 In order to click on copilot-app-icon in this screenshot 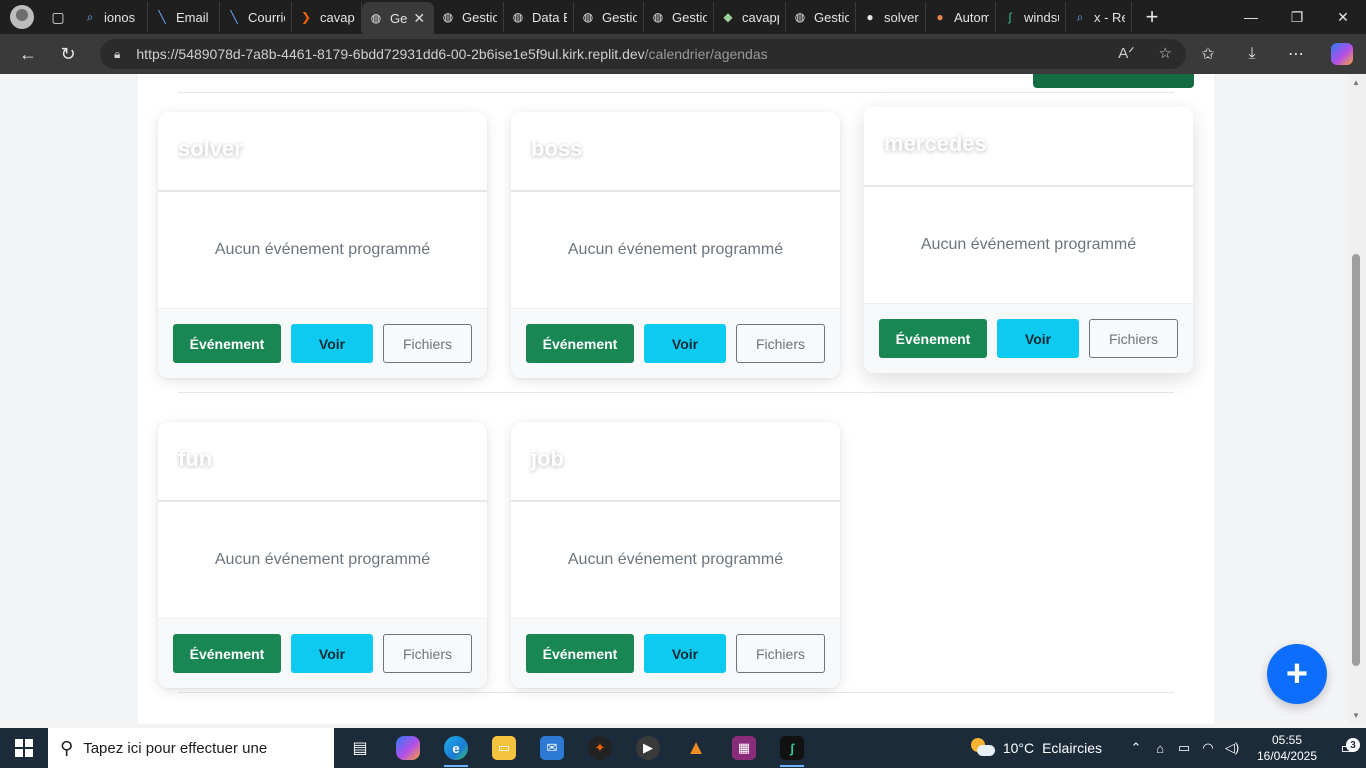, I will do `click(408, 748)`.